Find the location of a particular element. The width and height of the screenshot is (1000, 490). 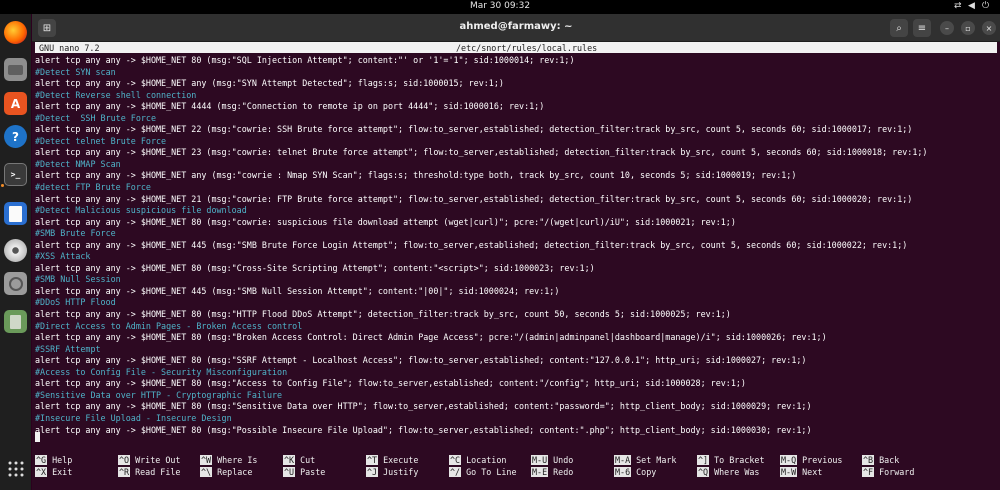

shortcut-key: M-A is located at coordinates (623, 460).